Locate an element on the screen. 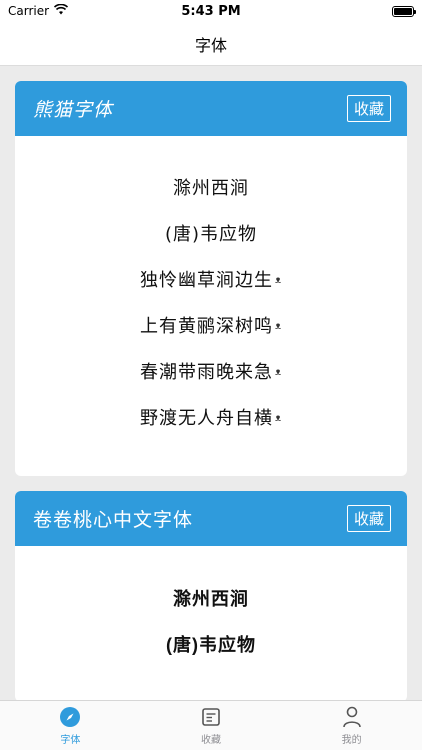 The height and width of the screenshot is (750, 422). document-icon is located at coordinates (211, 717).